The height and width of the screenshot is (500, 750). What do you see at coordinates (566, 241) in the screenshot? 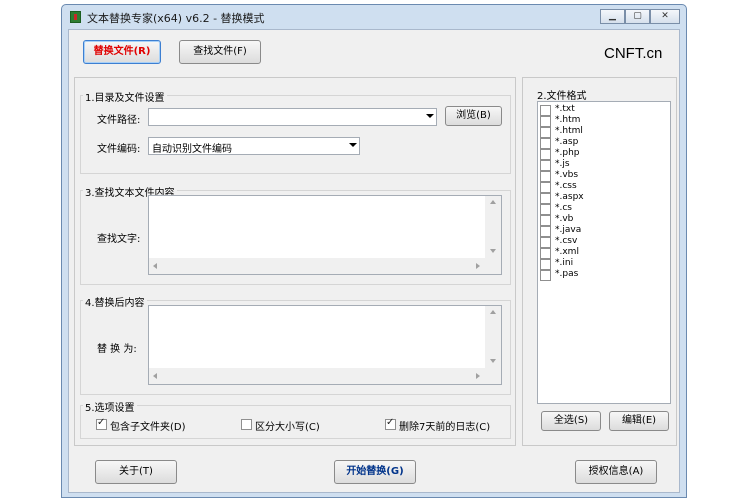
I see `format-label: *.csv` at bounding box center [566, 241].